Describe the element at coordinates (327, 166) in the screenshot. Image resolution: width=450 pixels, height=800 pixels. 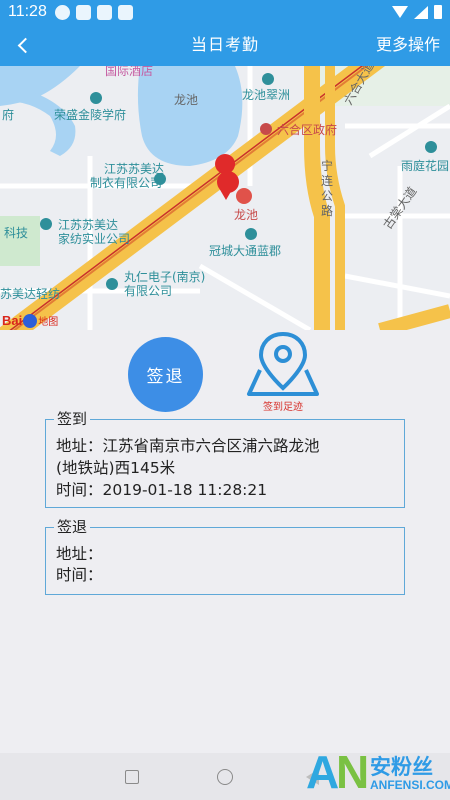
I see `map-label: 宁` at that location.